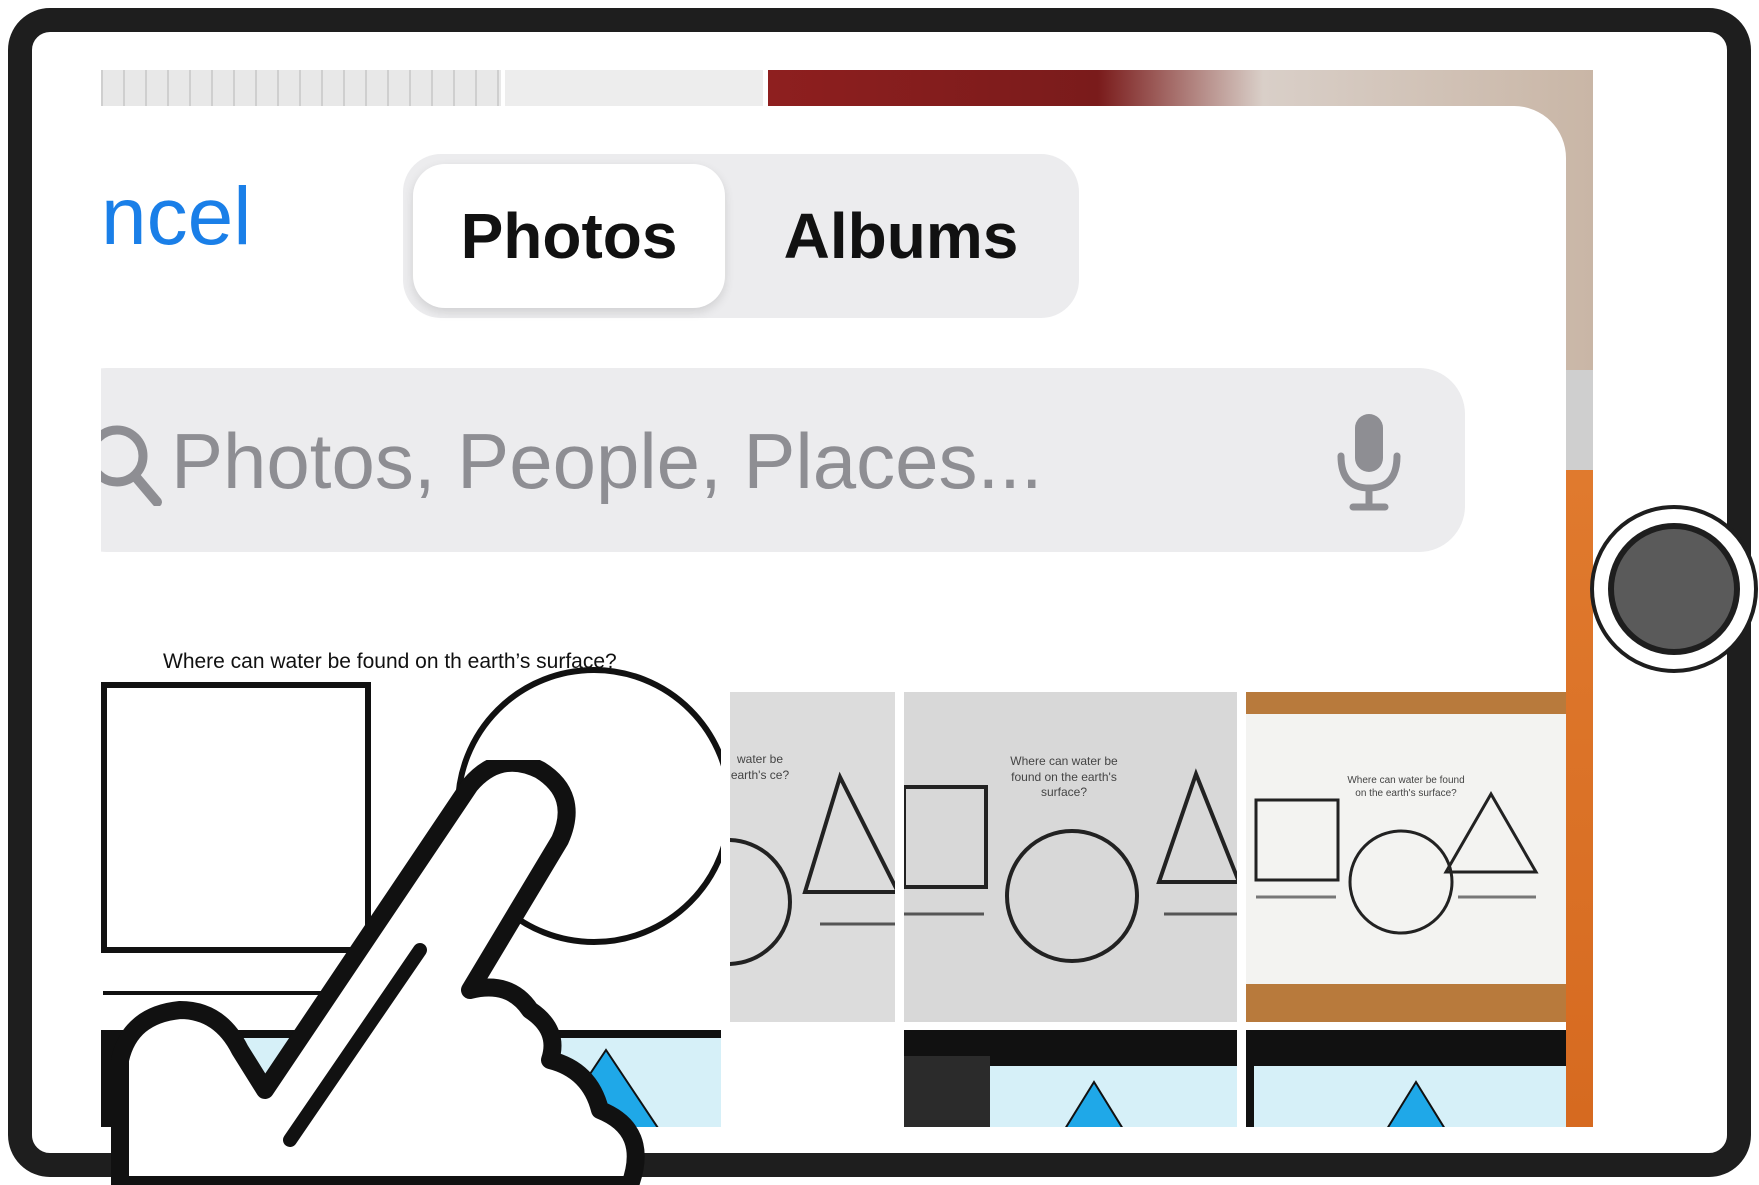  I want to click on home-button-inner, so click(1674, 589).